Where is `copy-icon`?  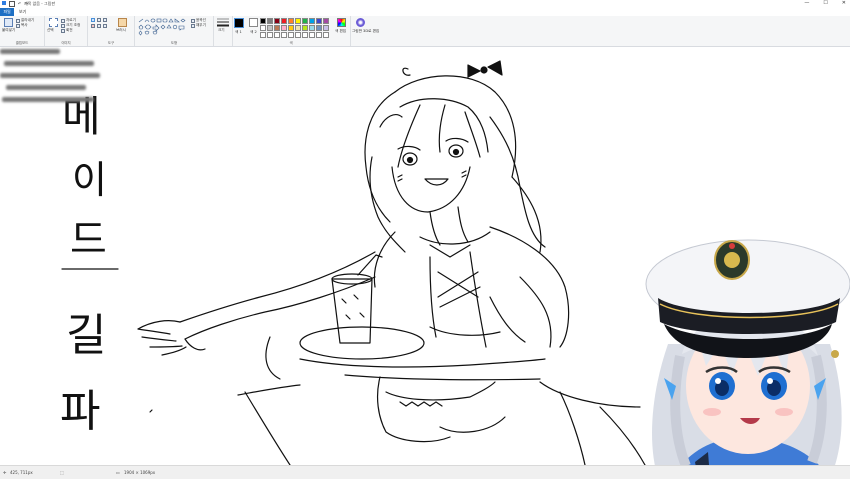 copy-icon is located at coordinates (18, 25).